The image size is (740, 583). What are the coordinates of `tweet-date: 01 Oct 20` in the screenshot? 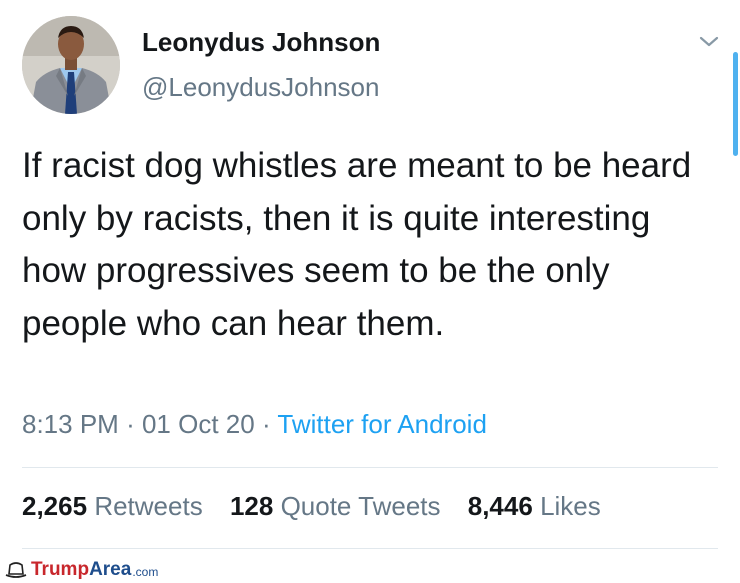 It's located at (198, 424).